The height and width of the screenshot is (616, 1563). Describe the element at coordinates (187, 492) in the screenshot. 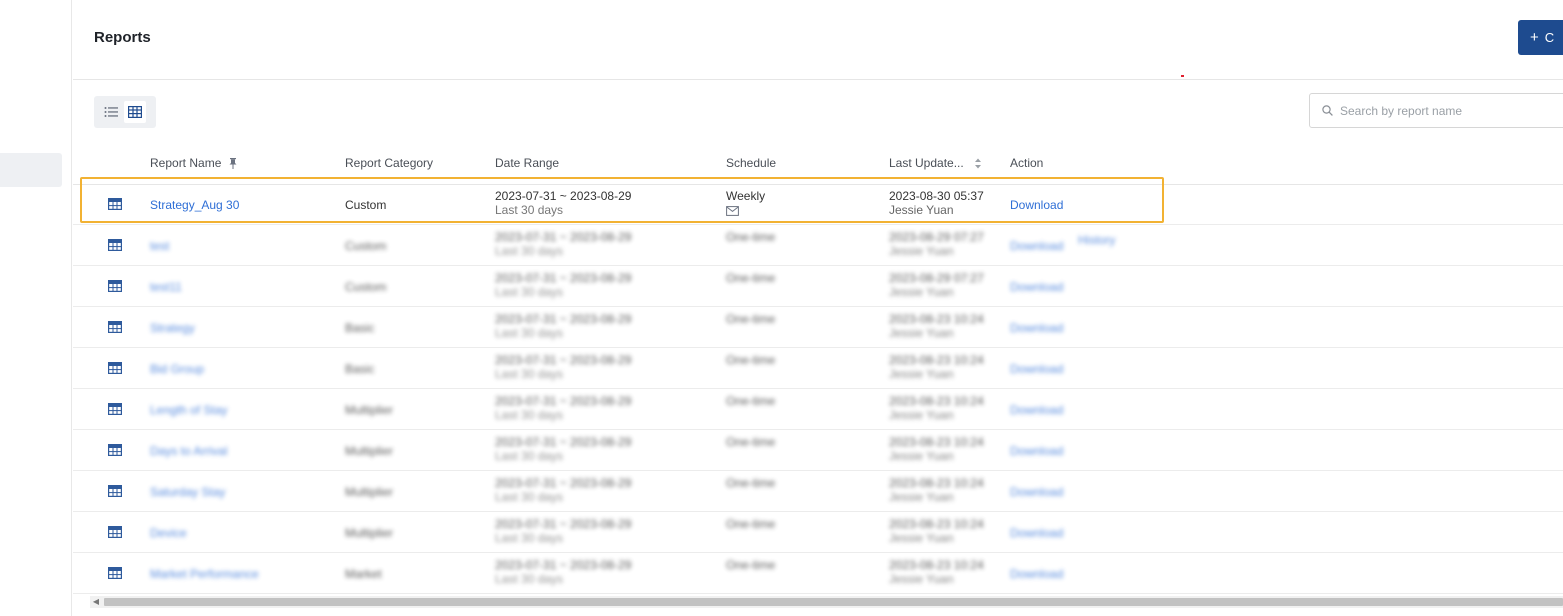

I see `report-name-link: Saturday Stay` at that location.